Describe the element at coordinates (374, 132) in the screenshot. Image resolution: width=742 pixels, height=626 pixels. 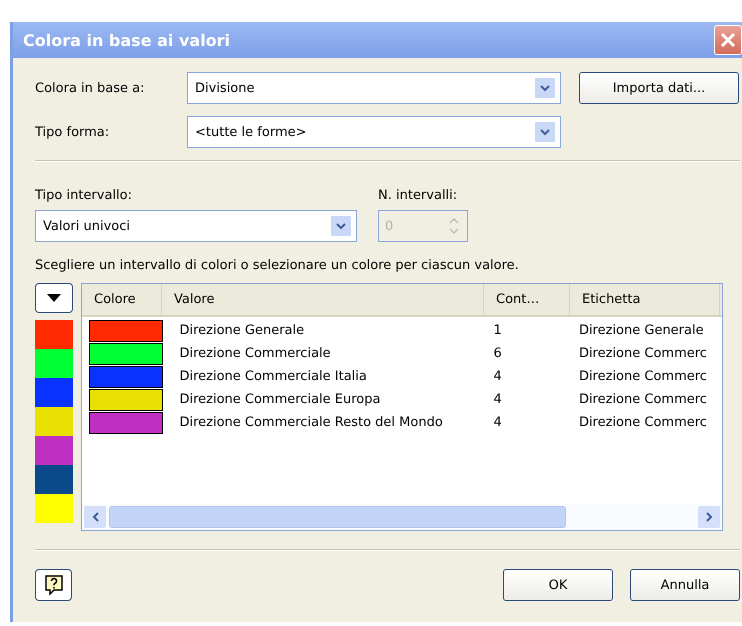
I see `dropdown: <tutte le forme>` at that location.